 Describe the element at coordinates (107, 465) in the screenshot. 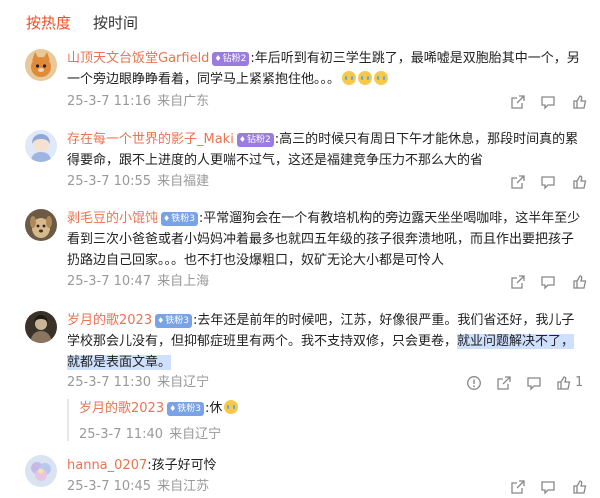

I see `comment-username: hanna_0207` at that location.